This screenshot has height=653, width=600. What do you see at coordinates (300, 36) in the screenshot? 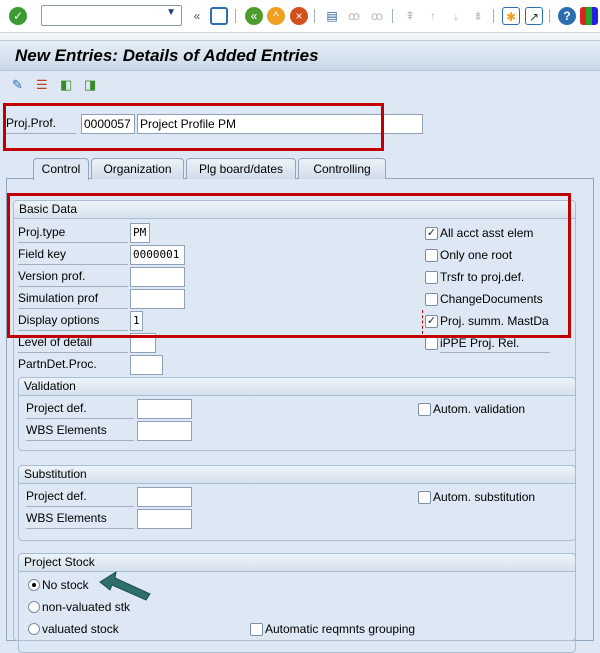
I see `divider` at bounding box center [300, 36].